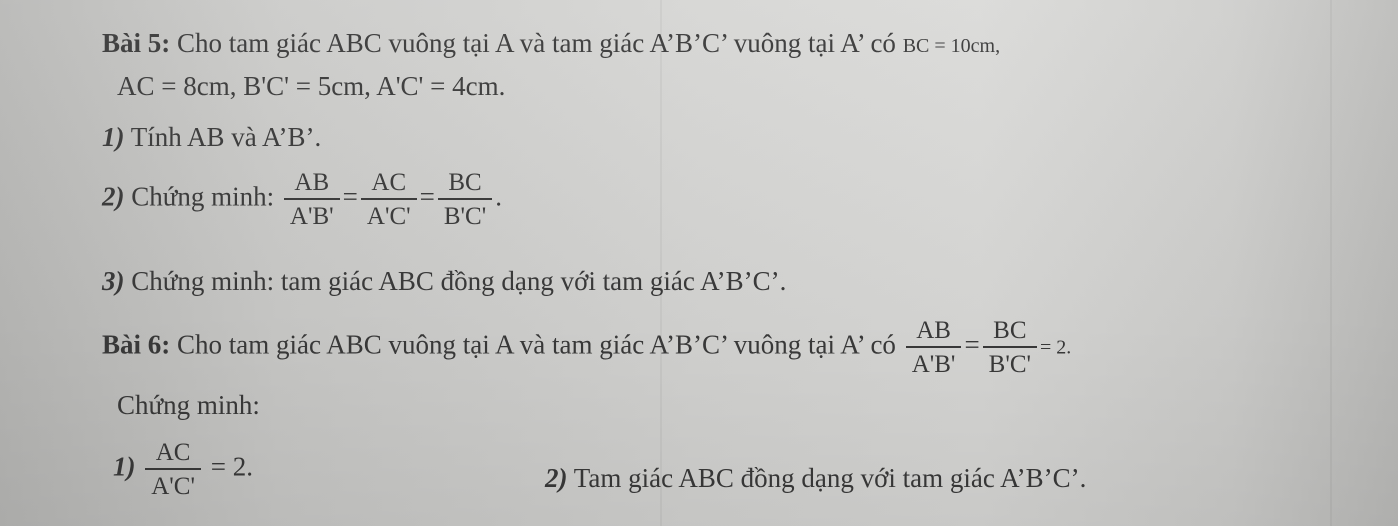 The width and height of the screenshot is (1398, 526). I want to click on bai5-question-1: 1) Tính AB và A’B’., so click(211, 137).